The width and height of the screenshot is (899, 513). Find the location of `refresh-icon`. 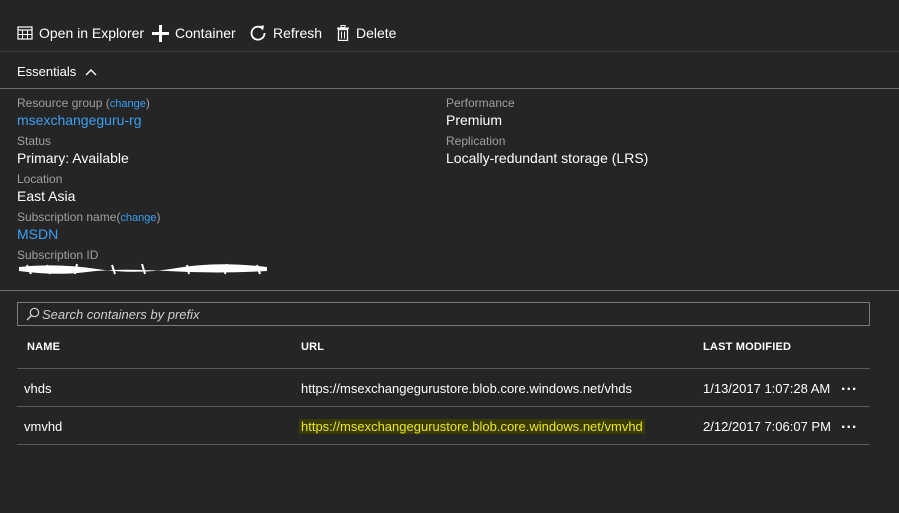

refresh-icon is located at coordinates (258, 33).